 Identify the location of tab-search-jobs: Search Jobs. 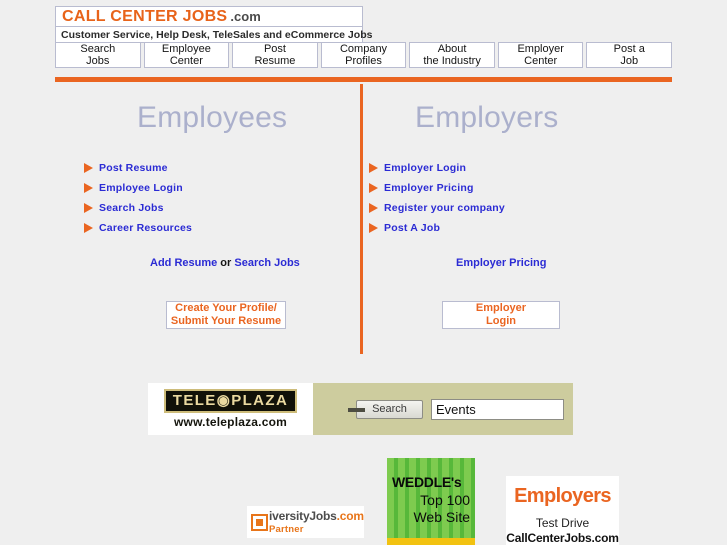
(98, 55).